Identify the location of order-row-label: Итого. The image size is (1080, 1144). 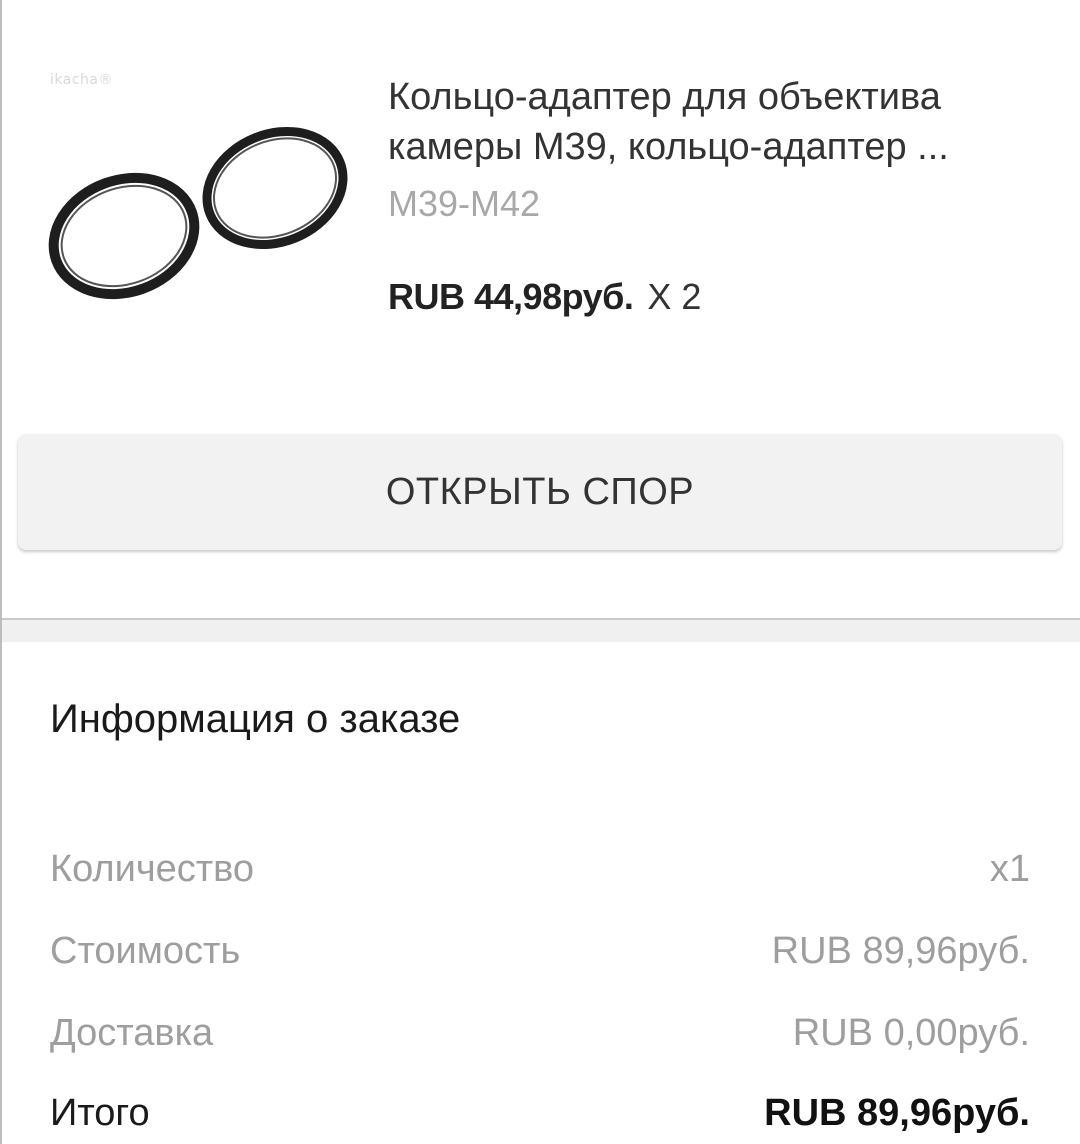
(100, 1112).